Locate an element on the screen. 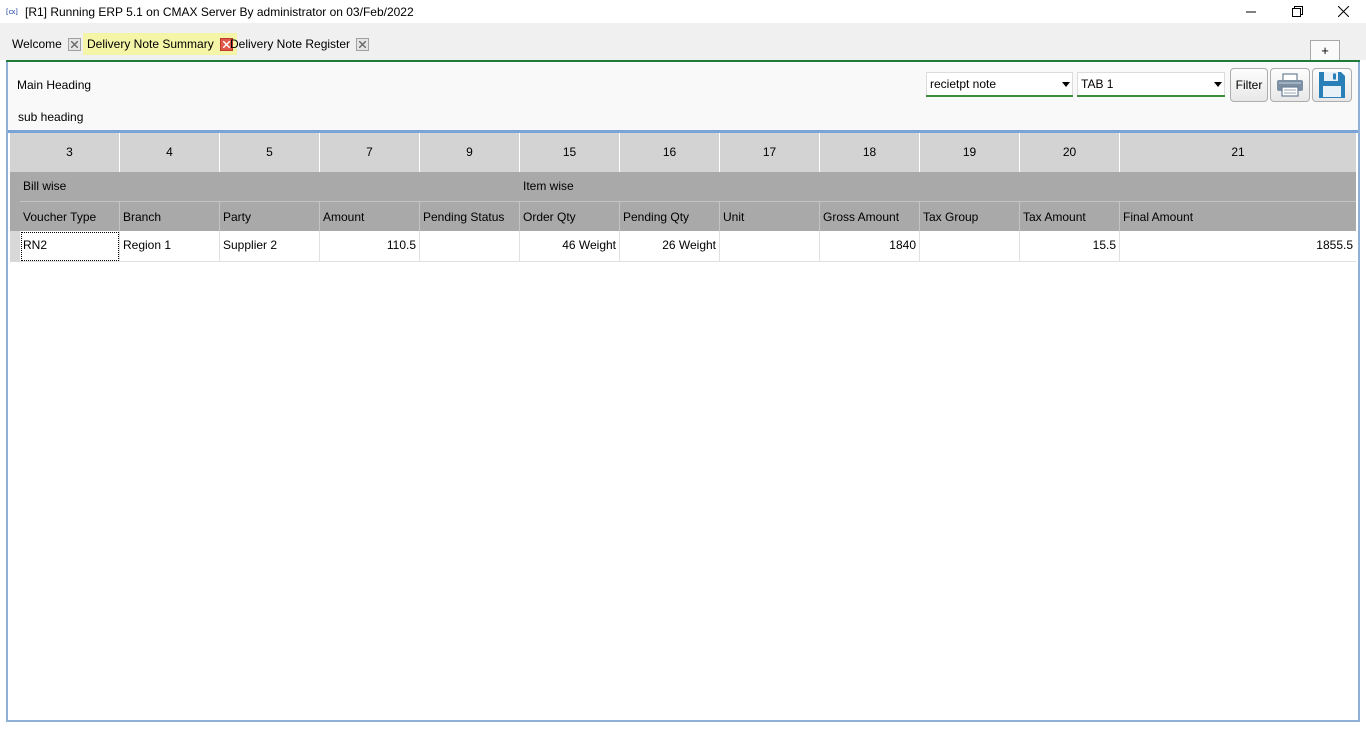 This screenshot has height=729, width=1366. column-number: 15 is located at coordinates (570, 152).